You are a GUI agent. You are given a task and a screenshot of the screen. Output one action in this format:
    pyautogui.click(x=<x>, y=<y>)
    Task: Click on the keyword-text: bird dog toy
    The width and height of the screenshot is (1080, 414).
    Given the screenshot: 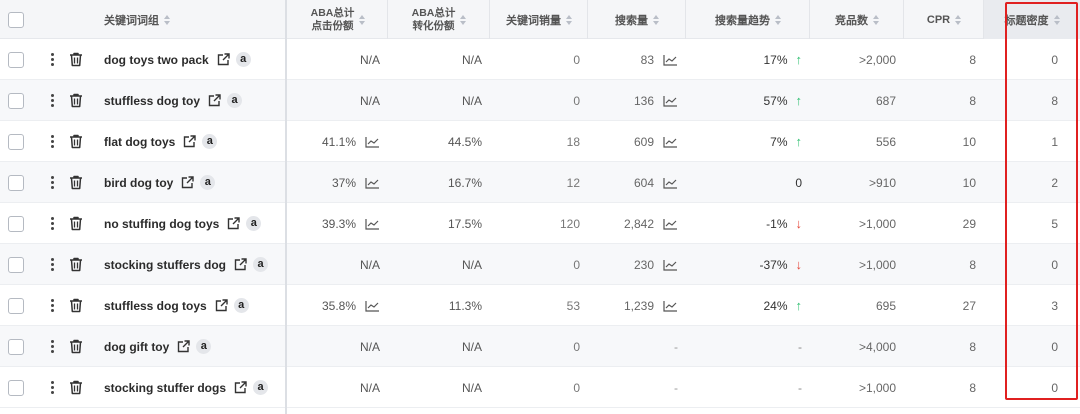 What is the action you would take?
    pyautogui.click(x=138, y=183)
    